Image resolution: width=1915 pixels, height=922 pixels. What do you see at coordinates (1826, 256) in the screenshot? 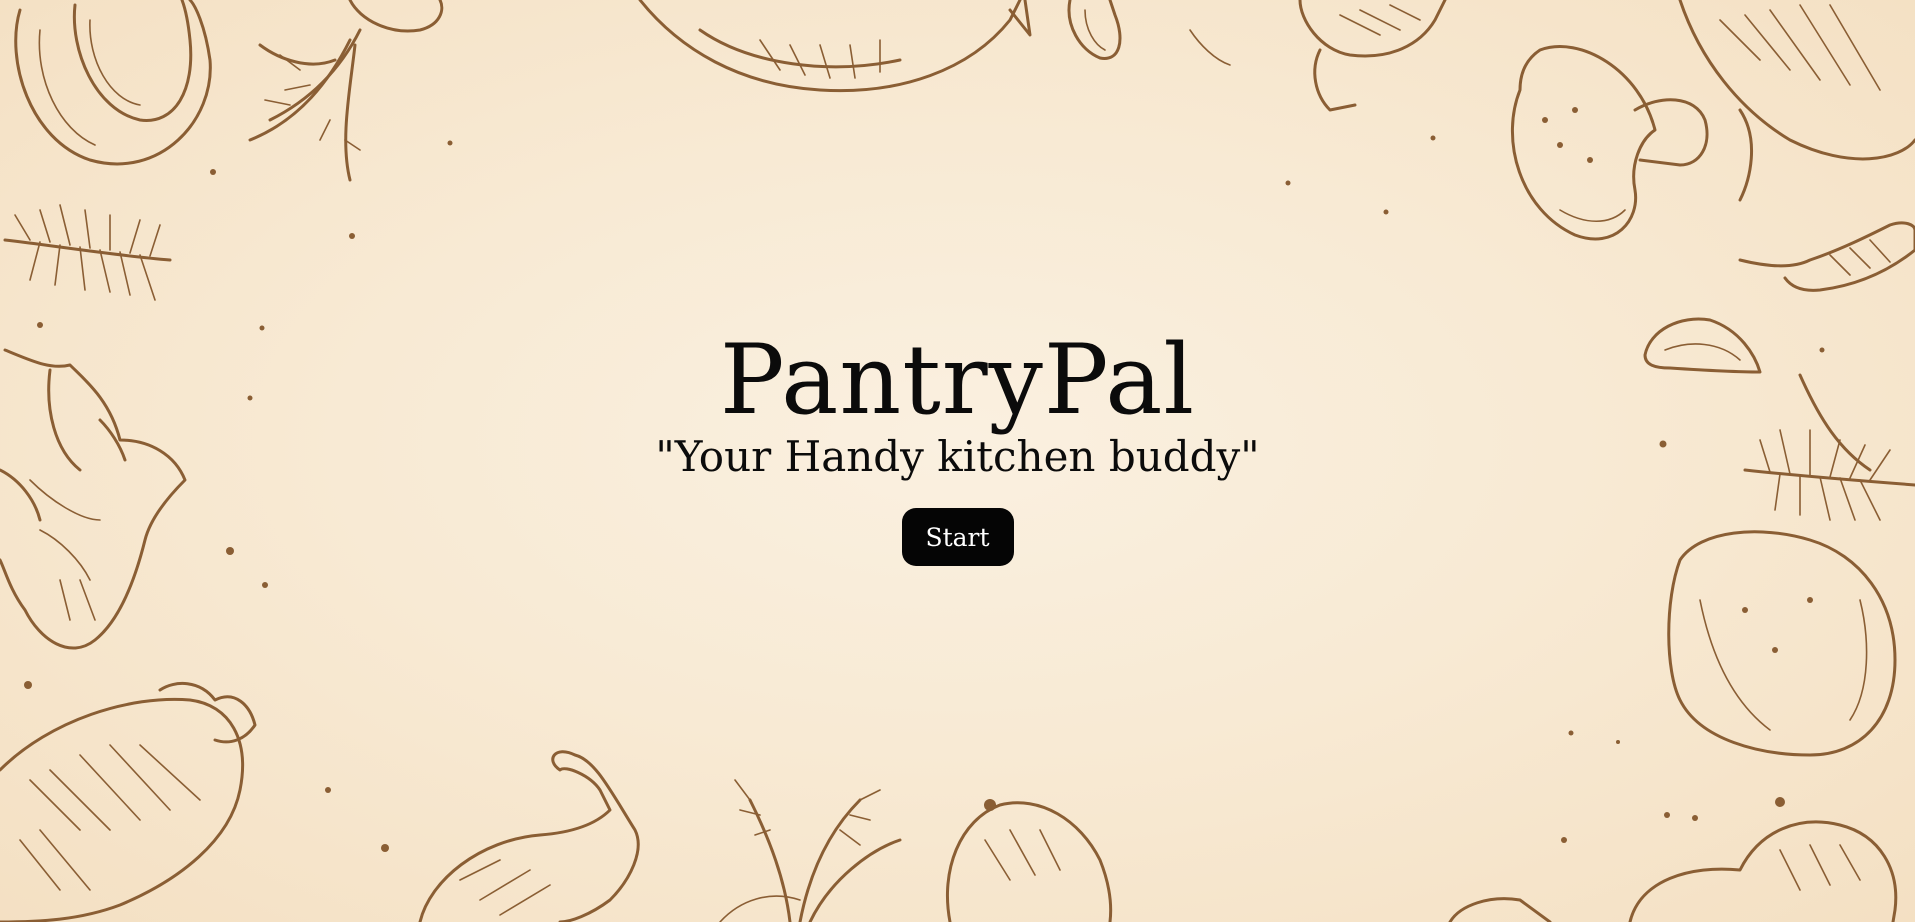
I see `chili-pepper-illustration` at bounding box center [1826, 256].